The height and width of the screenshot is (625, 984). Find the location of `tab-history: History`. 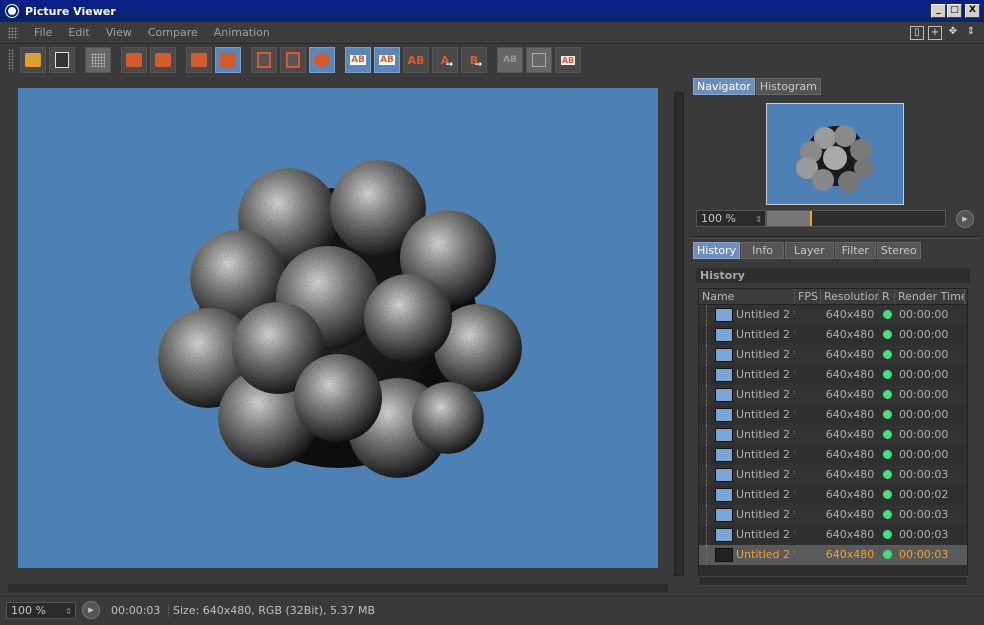

tab-history: History is located at coordinates (717, 250).